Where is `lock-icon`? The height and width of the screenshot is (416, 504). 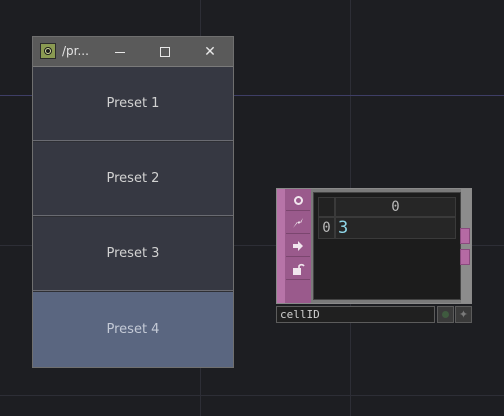 lock-icon is located at coordinates (298, 269).